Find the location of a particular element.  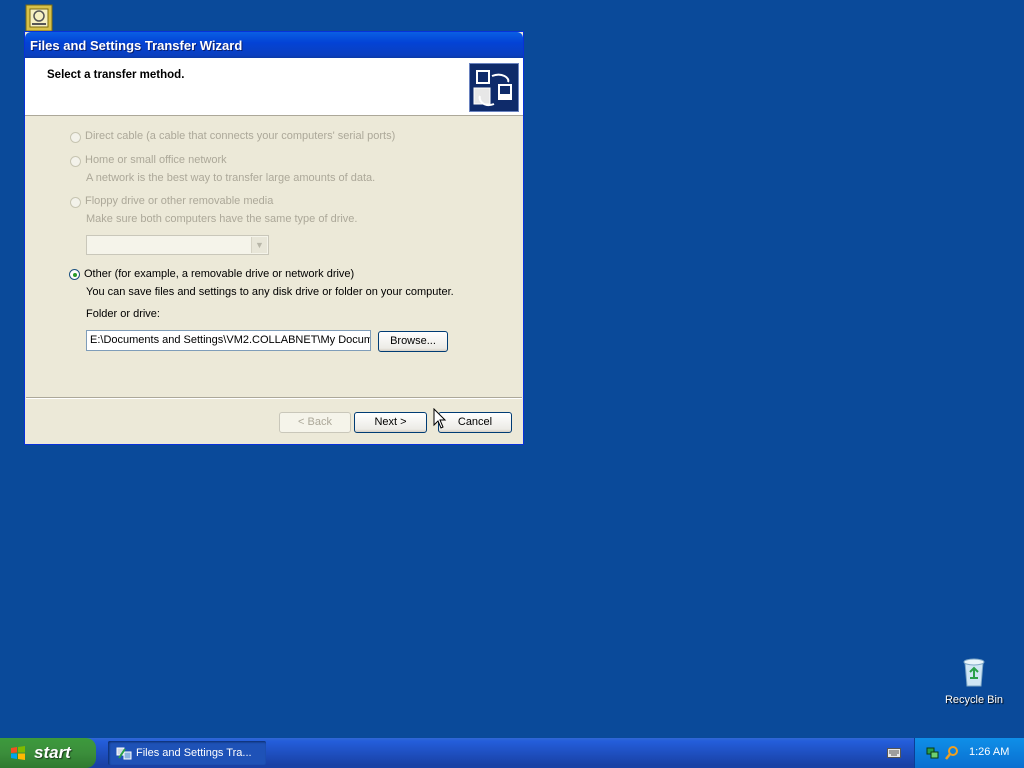

windows-flag-icon is located at coordinates (18, 753).